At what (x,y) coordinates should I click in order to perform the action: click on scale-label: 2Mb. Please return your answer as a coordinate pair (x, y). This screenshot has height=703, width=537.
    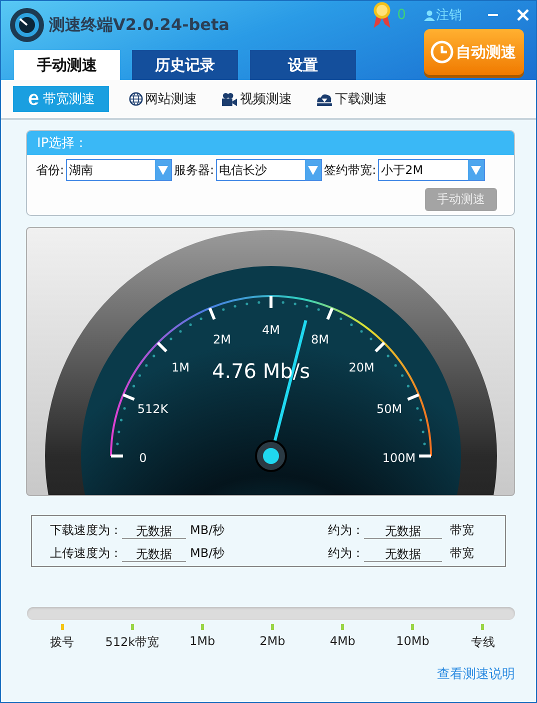
    Looking at the image, I should click on (273, 641).